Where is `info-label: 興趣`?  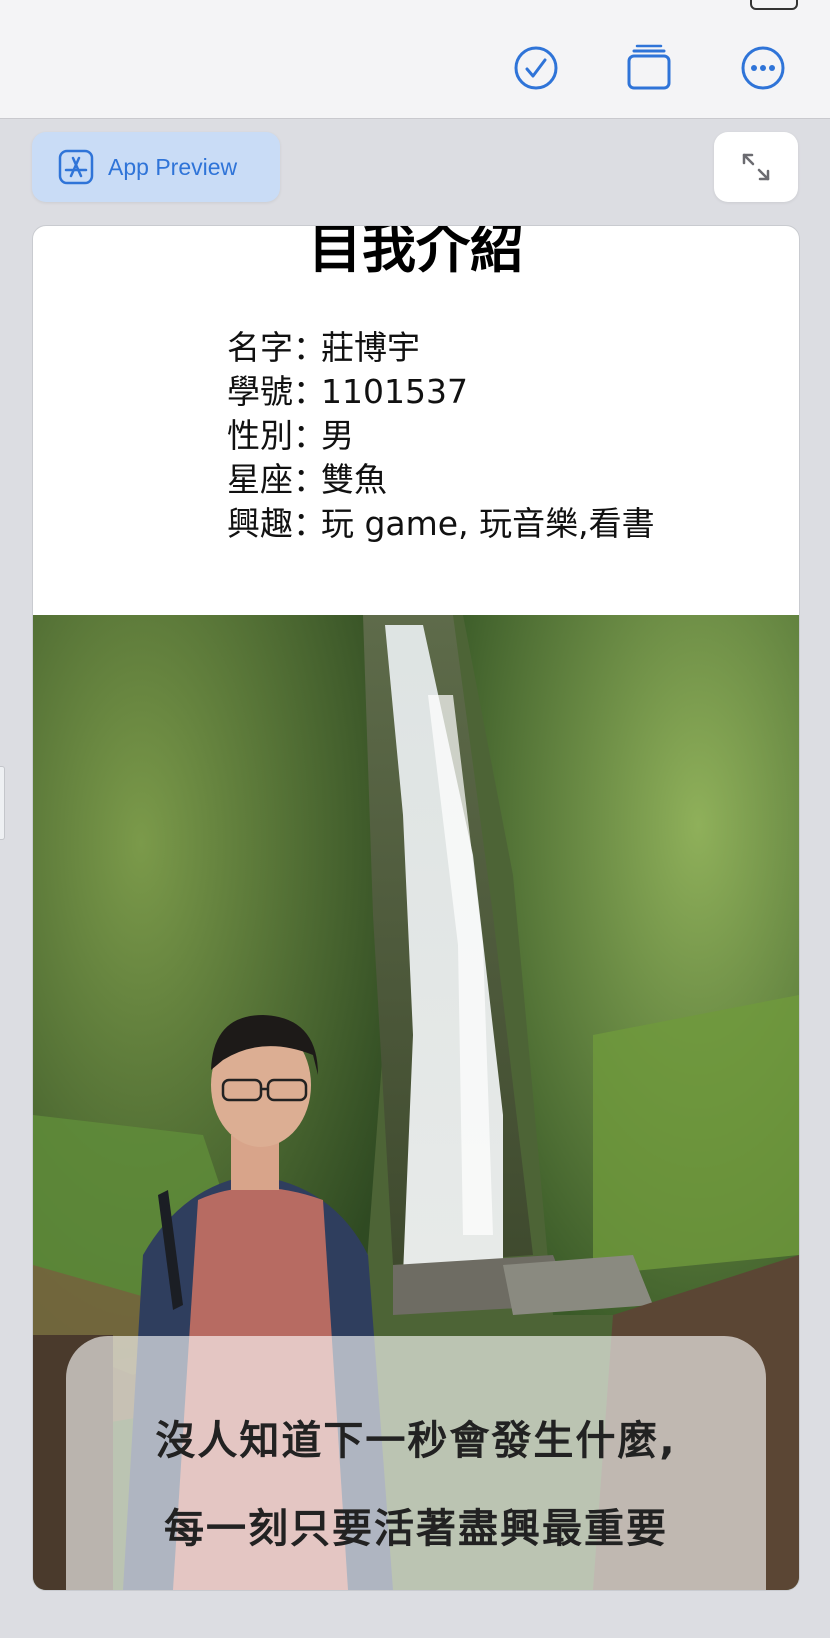
info-label: 興趣 is located at coordinates (260, 523).